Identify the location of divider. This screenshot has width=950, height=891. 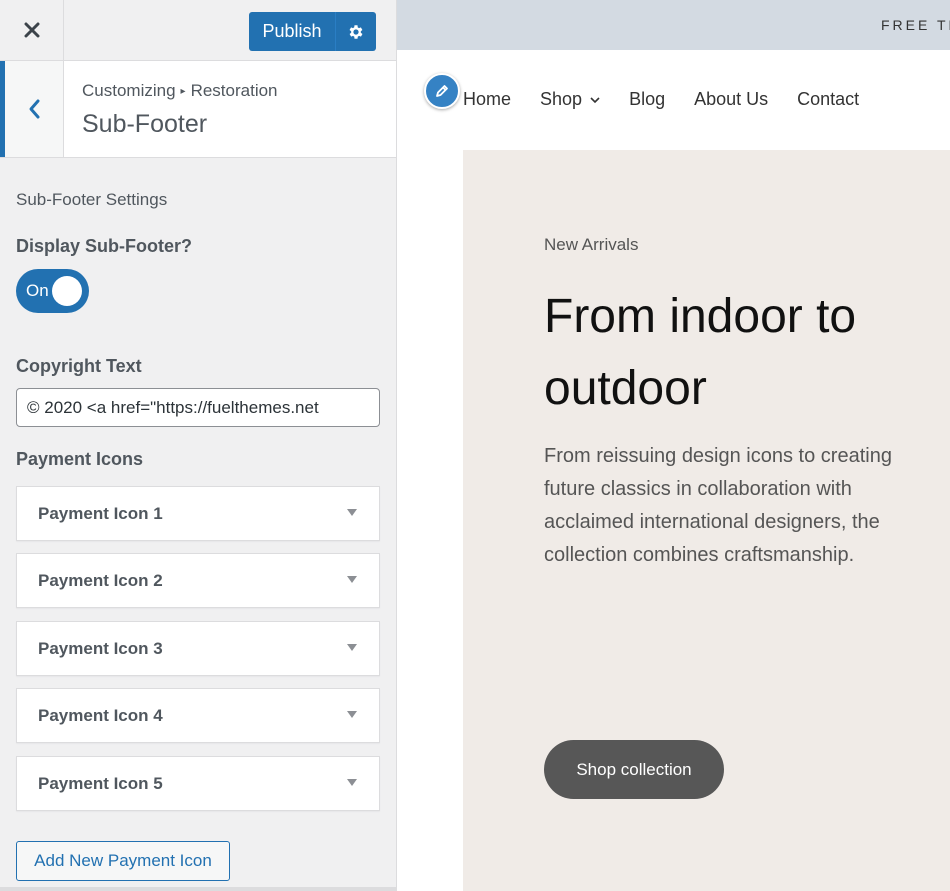
(198, 889).